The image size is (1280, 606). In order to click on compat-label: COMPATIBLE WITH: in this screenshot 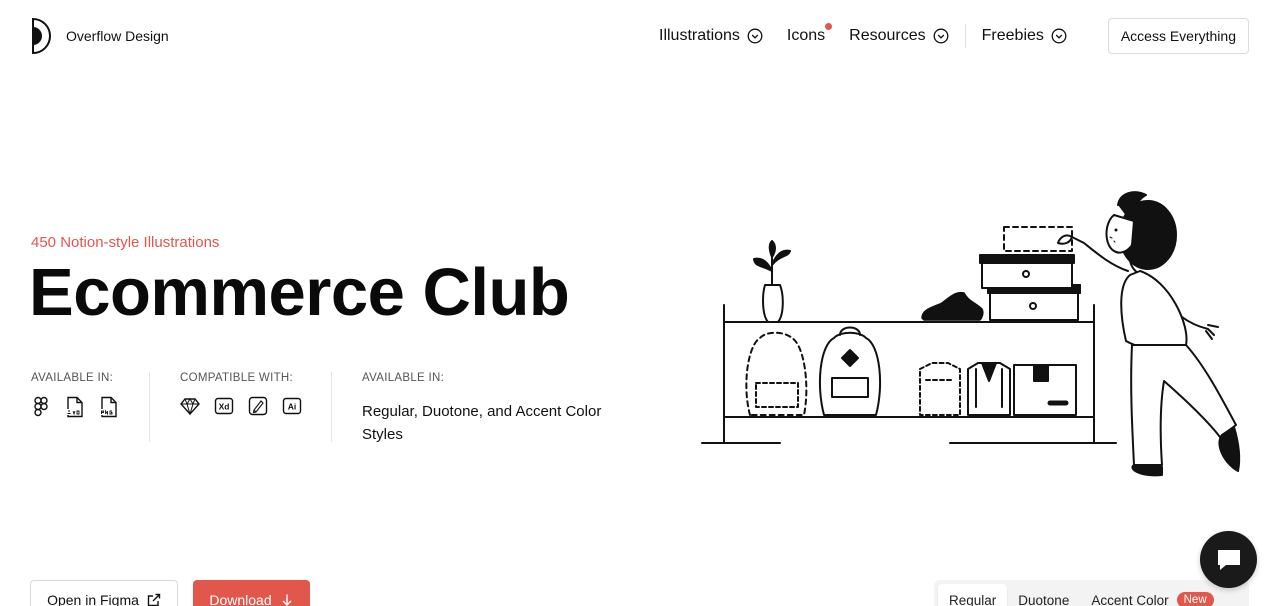, I will do `click(236, 378)`.